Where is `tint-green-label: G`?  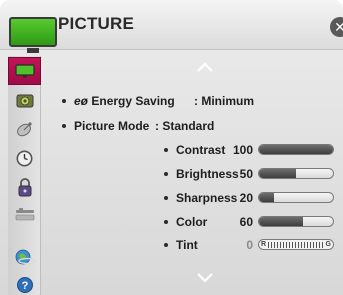
tint-green-label: G is located at coordinates (328, 244).